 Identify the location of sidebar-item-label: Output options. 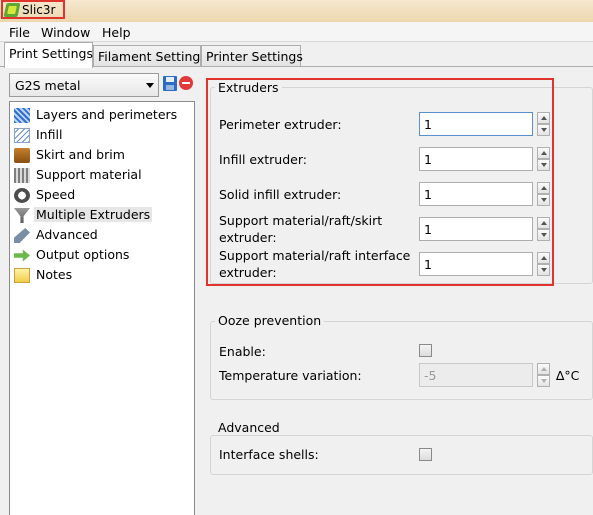
(83, 254).